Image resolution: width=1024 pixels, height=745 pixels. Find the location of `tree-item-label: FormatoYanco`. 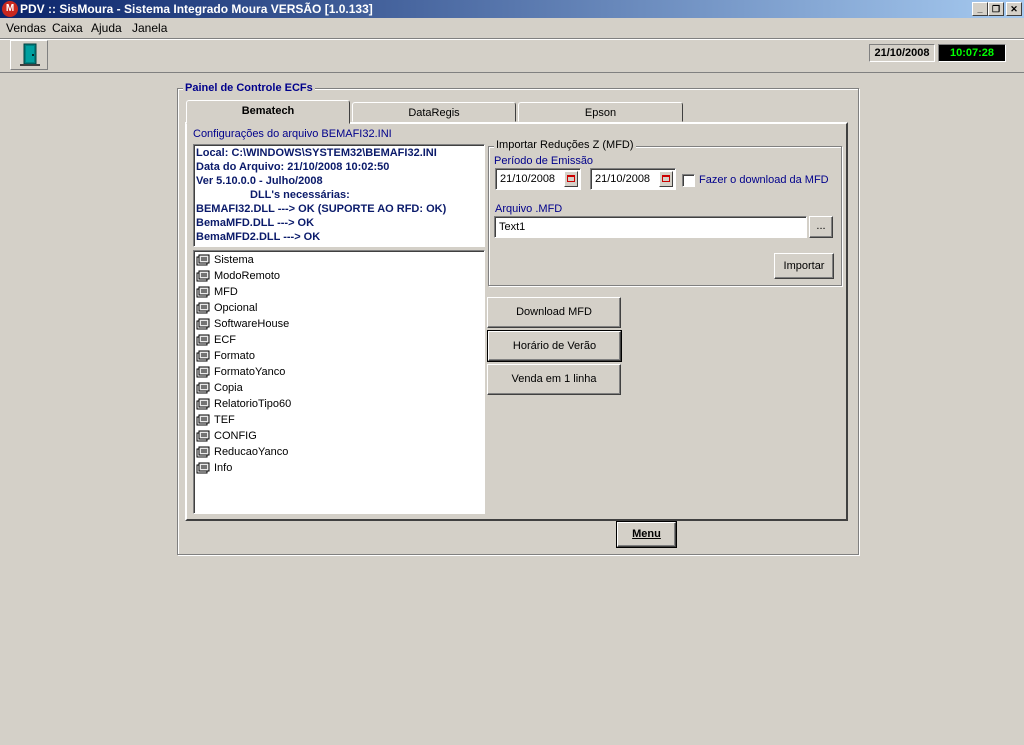

tree-item-label: FormatoYanco is located at coordinates (250, 372).